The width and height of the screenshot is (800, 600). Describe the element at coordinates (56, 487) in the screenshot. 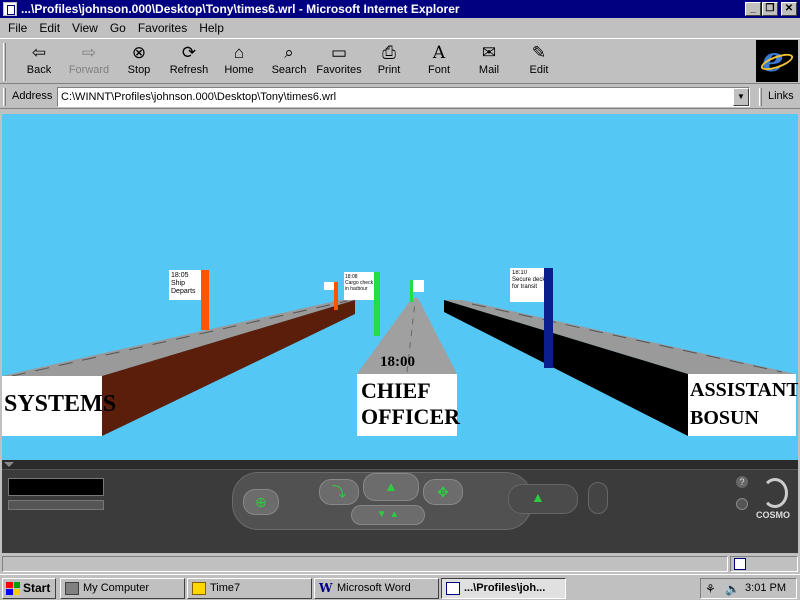

I see `viewpoint-display` at that location.